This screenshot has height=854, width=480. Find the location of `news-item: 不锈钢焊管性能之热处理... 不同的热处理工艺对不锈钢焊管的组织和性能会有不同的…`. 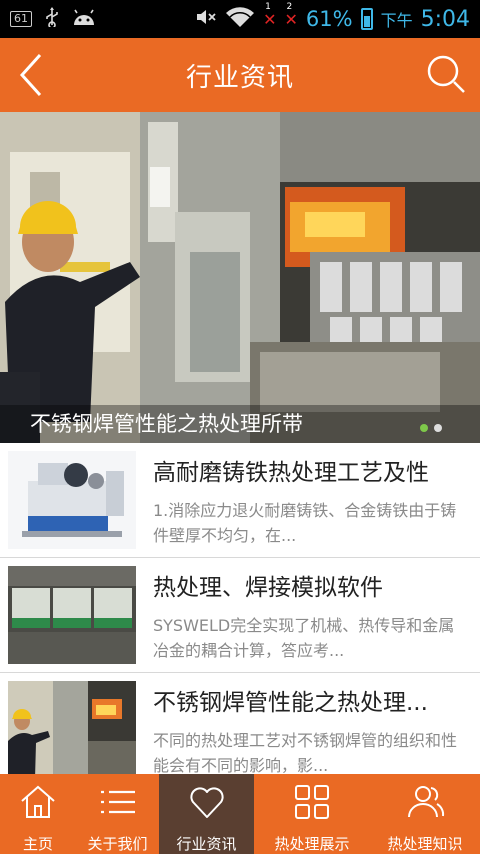

news-item: 不锈钢焊管性能之热处理... 不同的热处理工艺对不锈钢焊管的组织和性能会有不同的… is located at coordinates (240, 723).